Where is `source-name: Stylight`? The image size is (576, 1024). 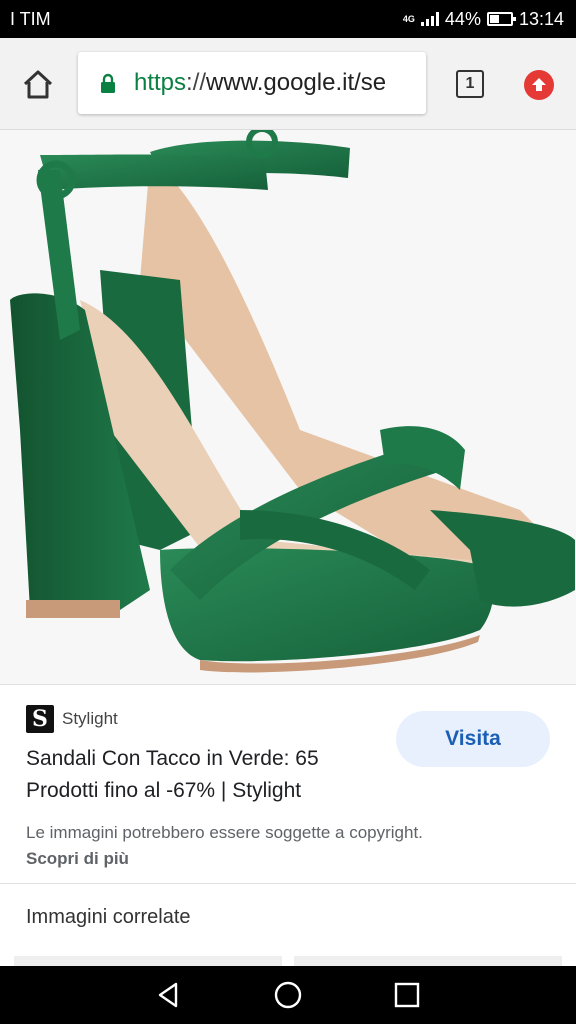
source-name: Stylight is located at coordinates (90, 718).